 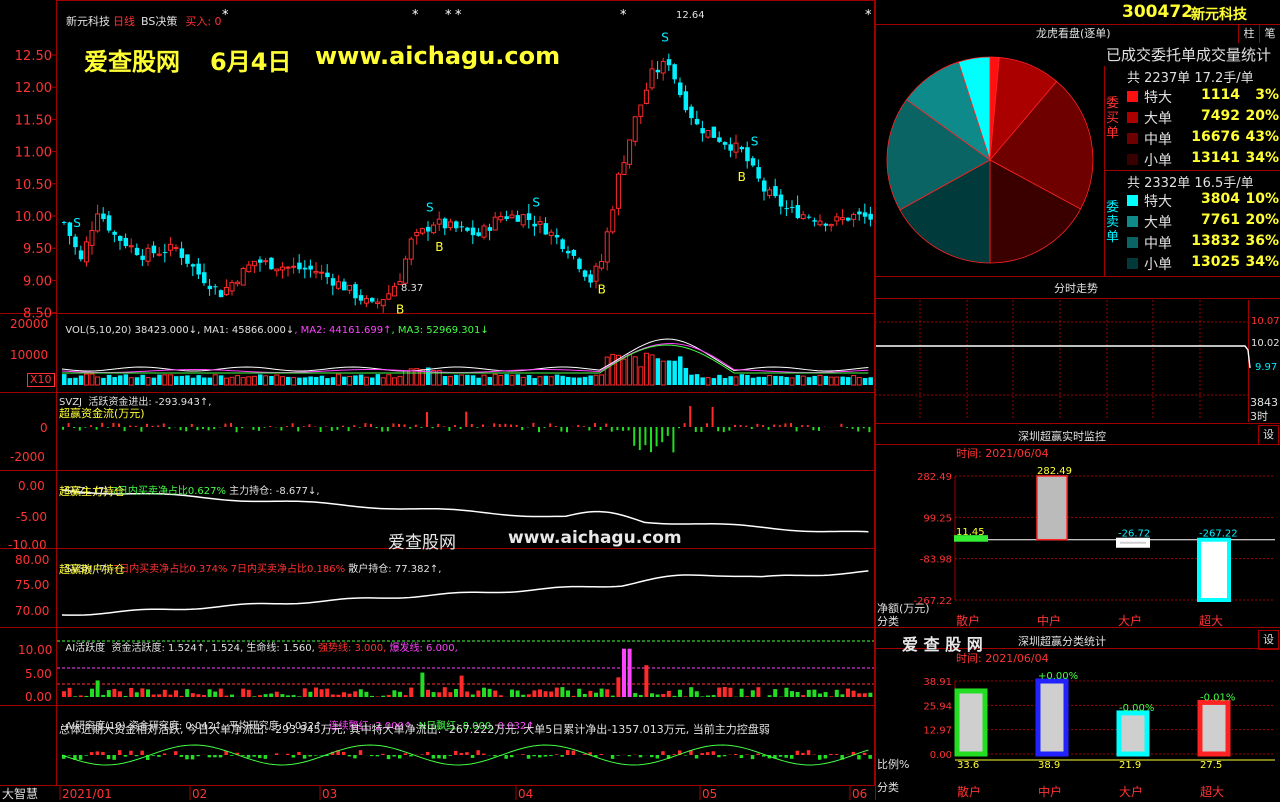 I want to click on order-row: 小单1314134%, so click(x=1202, y=160).